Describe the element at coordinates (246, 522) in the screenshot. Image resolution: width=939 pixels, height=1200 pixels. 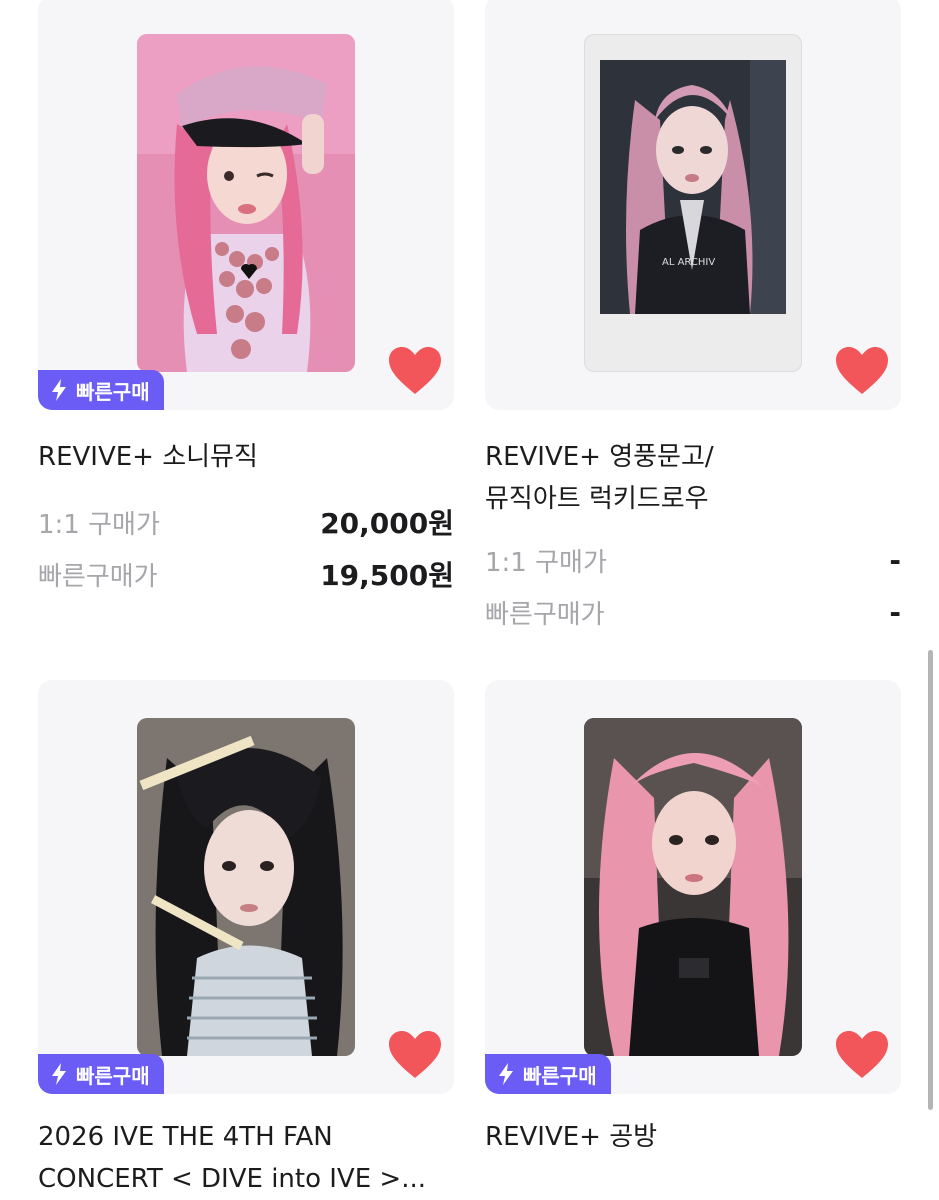
I see `price-row-1to1: 1:1 구매가 20,000원` at that location.